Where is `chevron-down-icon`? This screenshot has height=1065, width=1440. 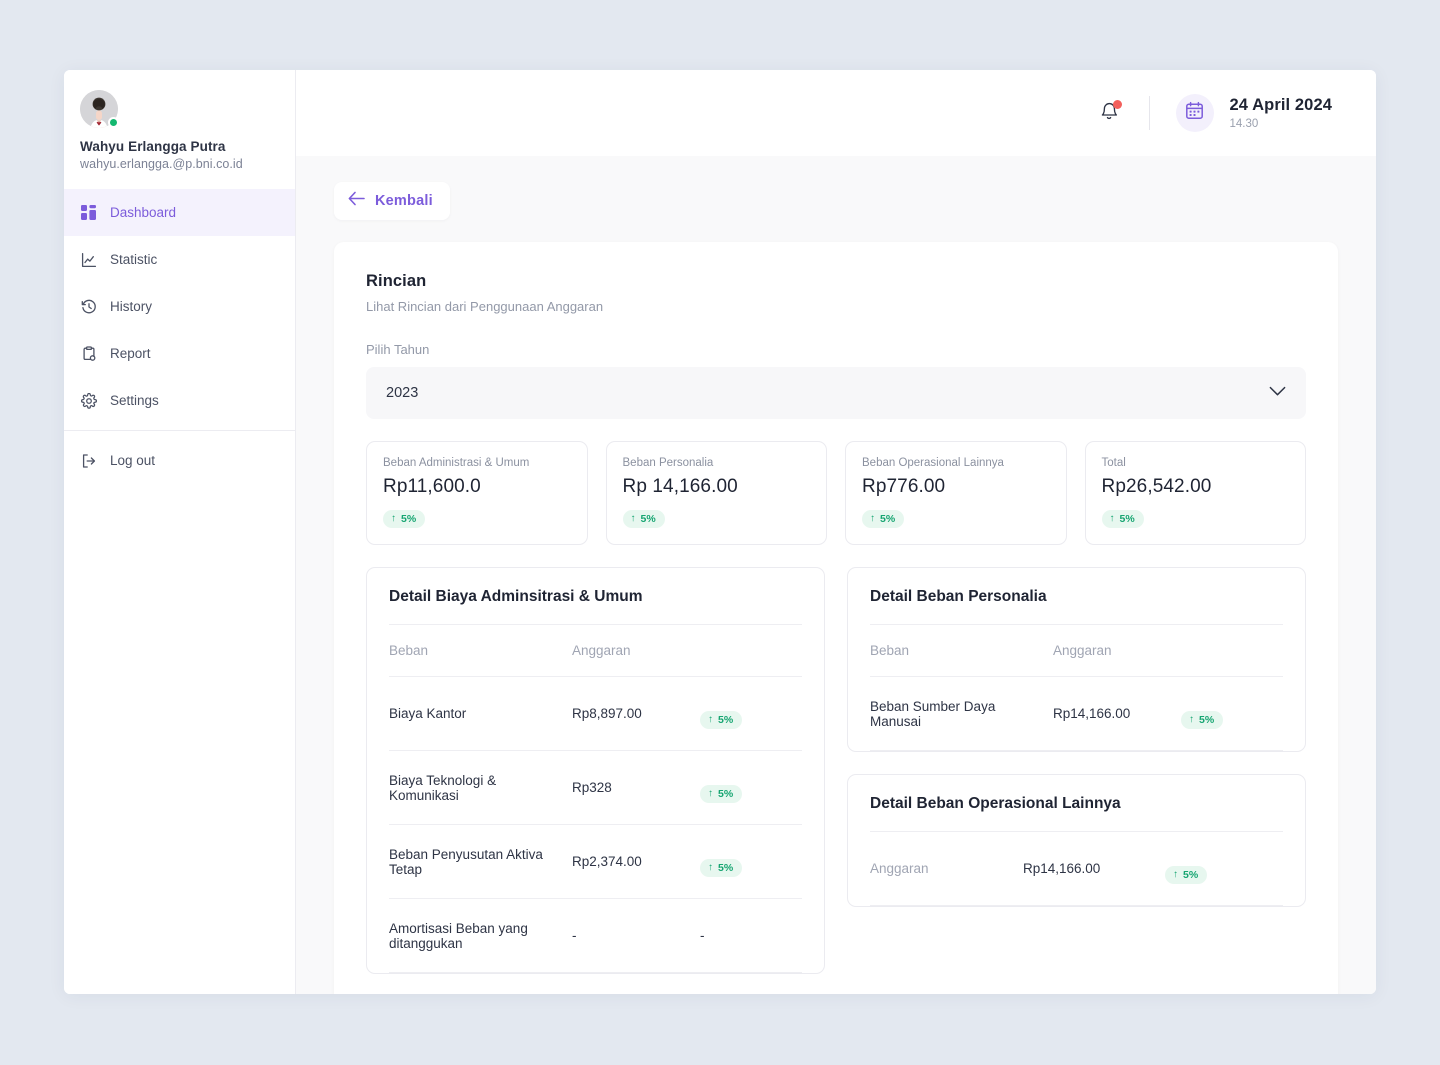 chevron-down-icon is located at coordinates (1277, 393).